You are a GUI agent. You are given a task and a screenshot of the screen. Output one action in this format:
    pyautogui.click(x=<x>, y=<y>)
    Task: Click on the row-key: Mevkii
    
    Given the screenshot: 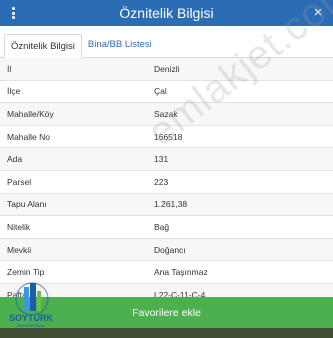 What is the action you would take?
    pyautogui.click(x=19, y=249)
    